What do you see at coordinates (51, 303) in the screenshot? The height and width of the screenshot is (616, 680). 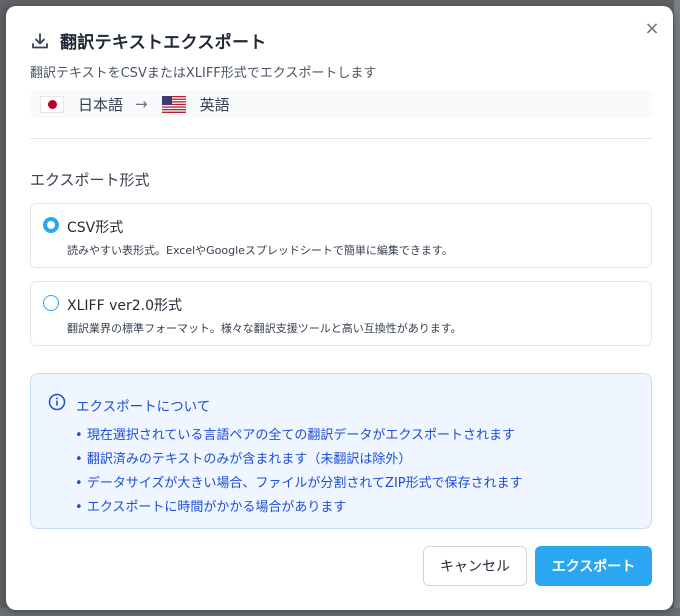 I see `xliff-radio` at bounding box center [51, 303].